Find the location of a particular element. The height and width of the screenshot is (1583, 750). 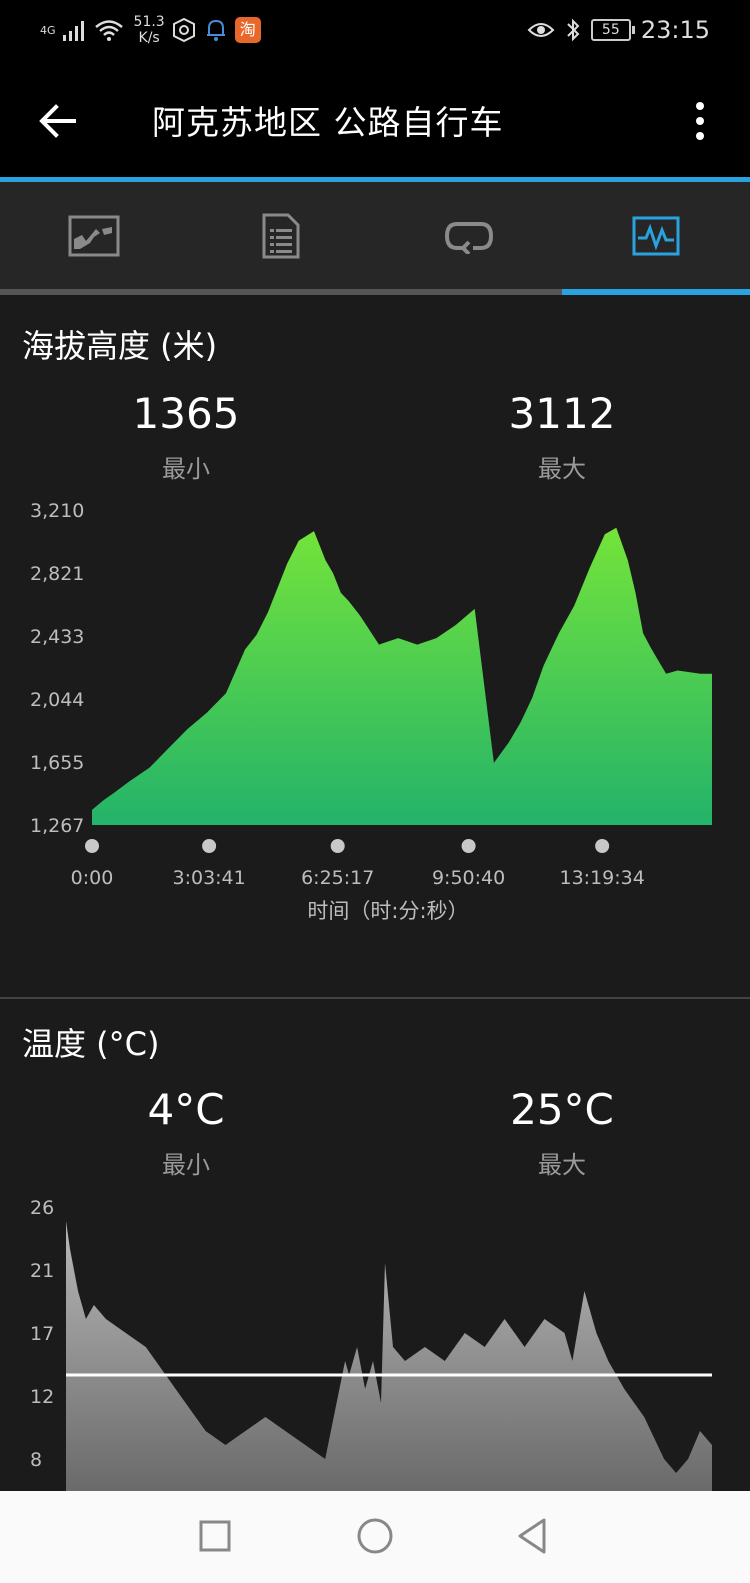

bell-notification-icon is located at coordinates (215, 30).